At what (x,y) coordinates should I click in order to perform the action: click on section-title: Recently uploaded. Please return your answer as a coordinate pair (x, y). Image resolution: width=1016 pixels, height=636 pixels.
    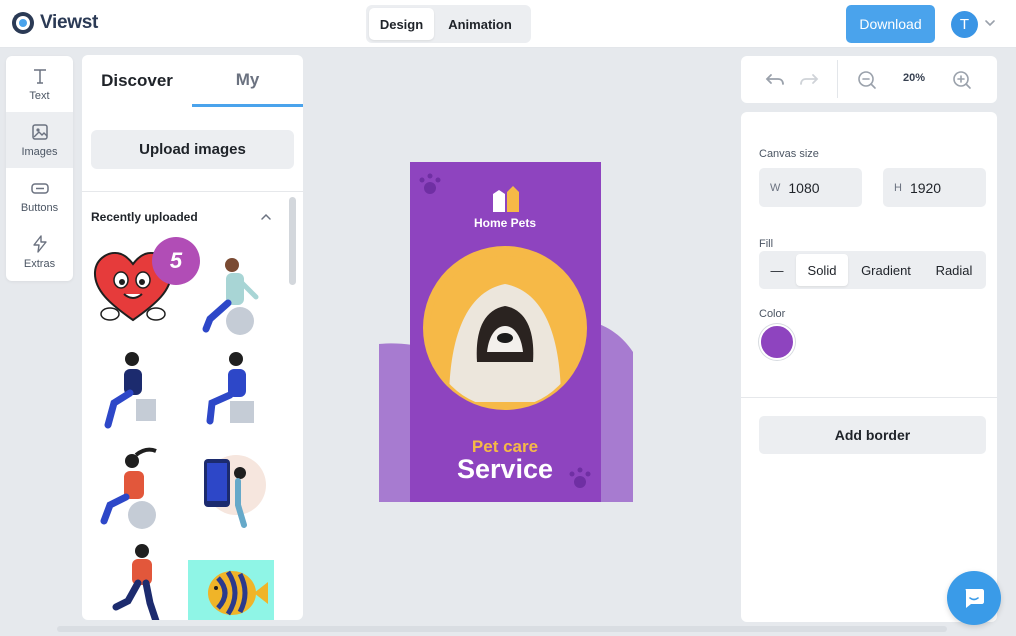
    Looking at the image, I should click on (144, 217).